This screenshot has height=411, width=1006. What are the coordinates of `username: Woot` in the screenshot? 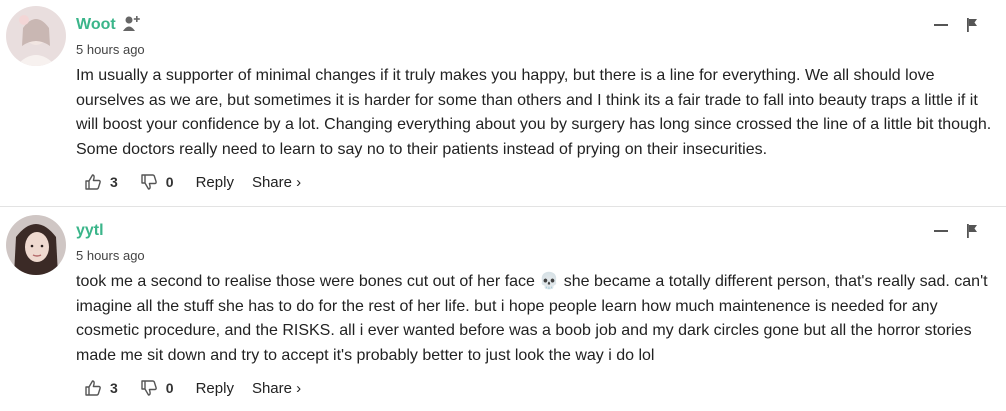 It's located at (96, 25).